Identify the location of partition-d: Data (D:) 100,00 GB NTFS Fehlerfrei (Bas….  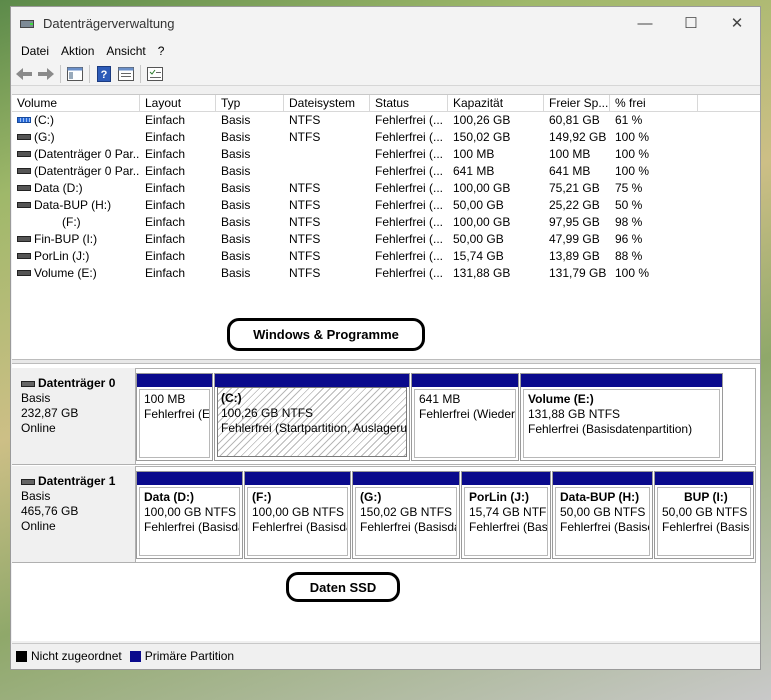
(189, 515).